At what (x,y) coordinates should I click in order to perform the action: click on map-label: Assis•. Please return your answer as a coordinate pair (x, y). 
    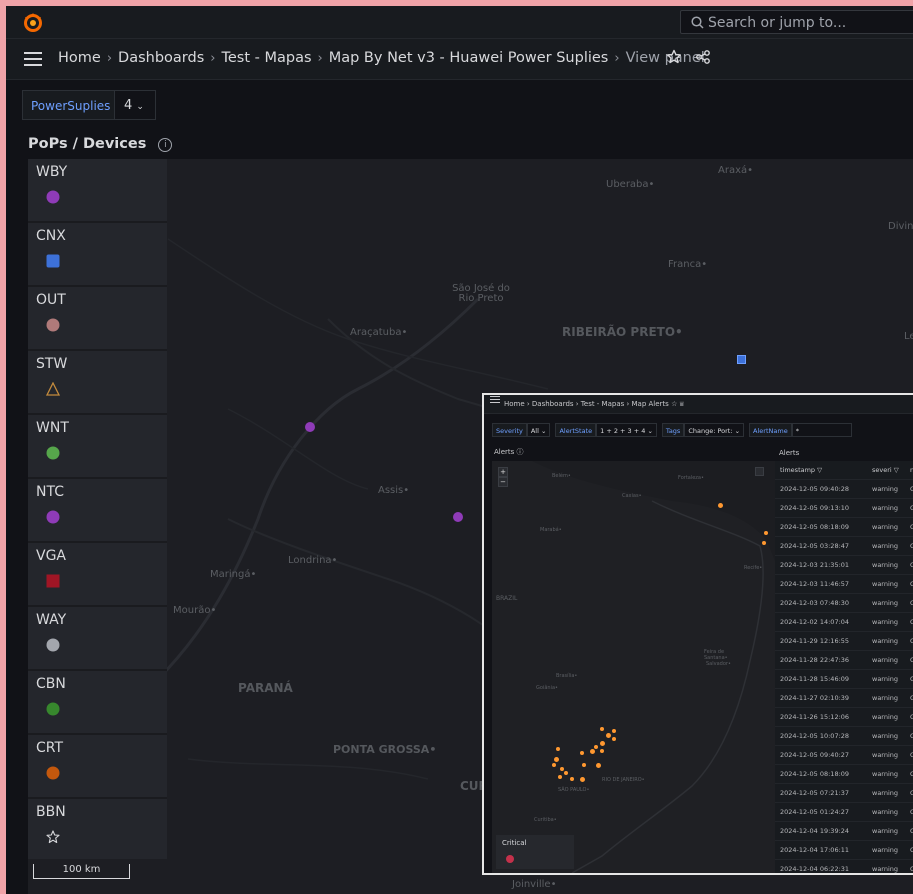
    Looking at the image, I should click on (394, 490).